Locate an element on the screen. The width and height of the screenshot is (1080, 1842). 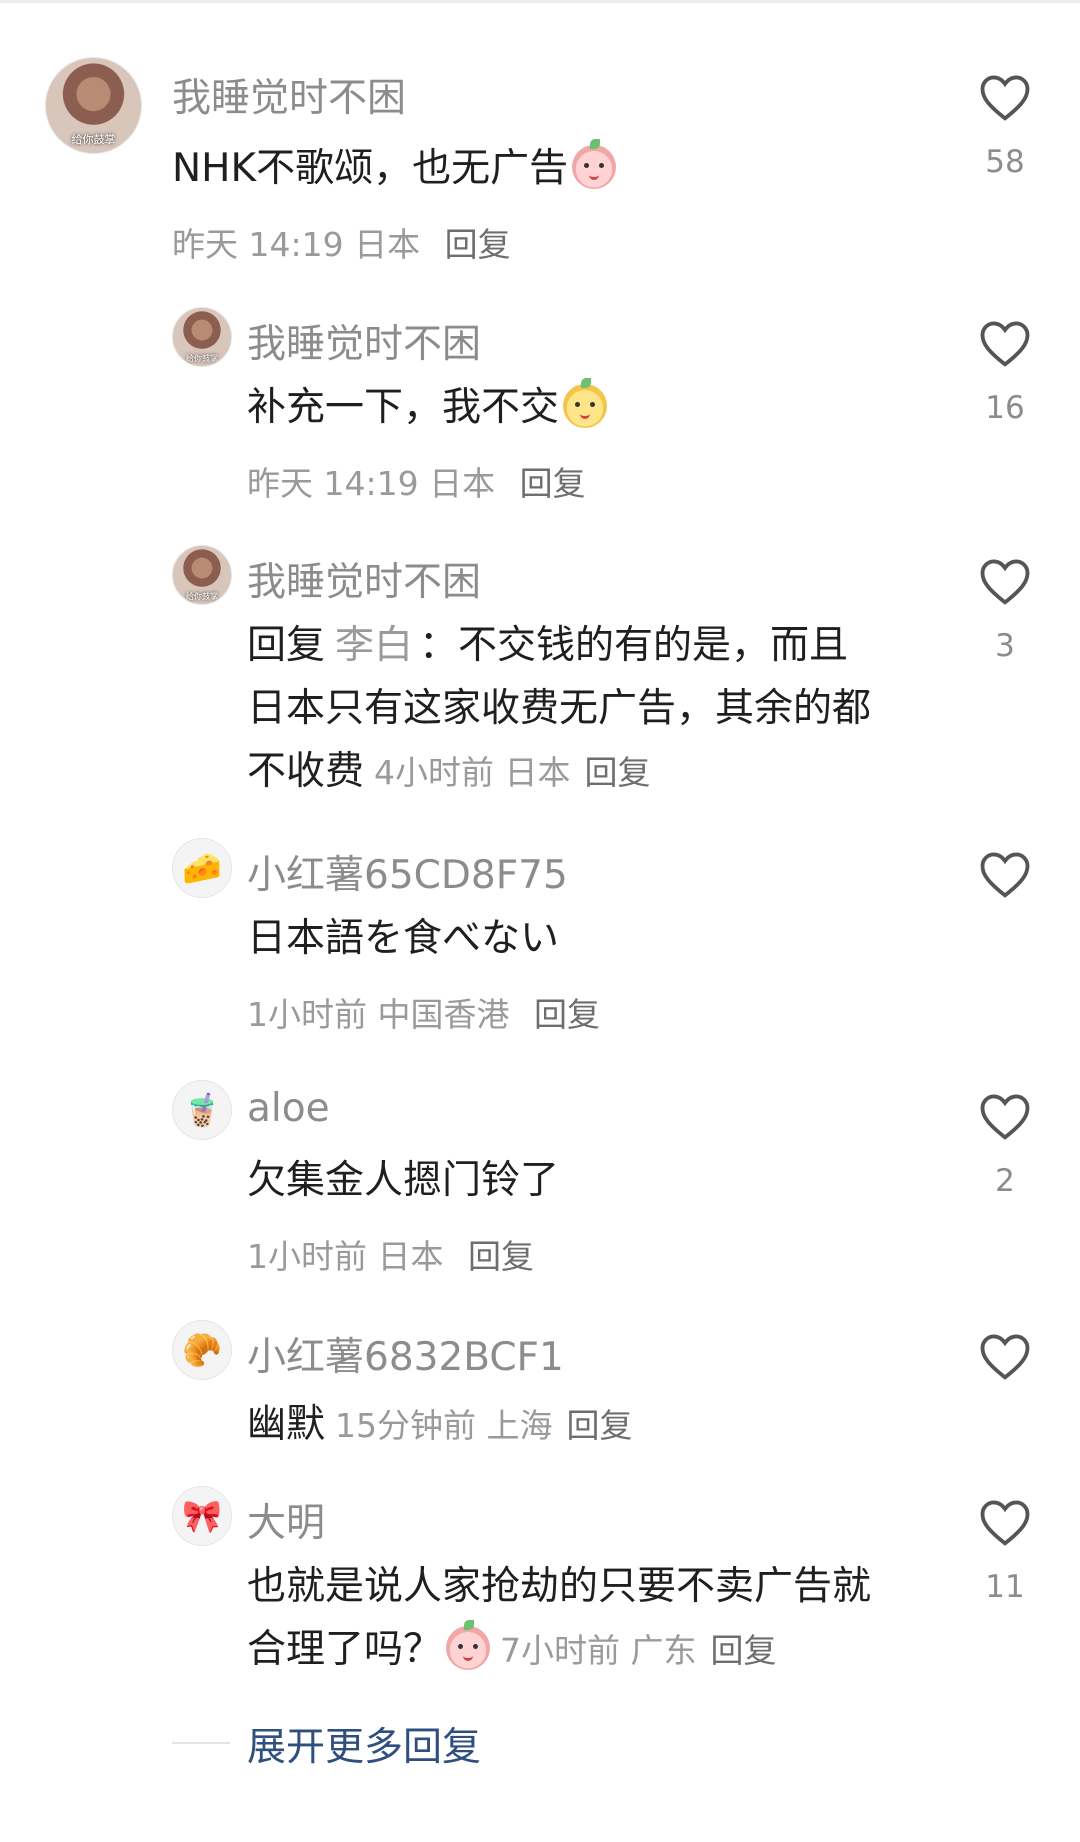
comment-text-line: 不收费 4小时前 日本 回复 is located at coordinates (617, 772).